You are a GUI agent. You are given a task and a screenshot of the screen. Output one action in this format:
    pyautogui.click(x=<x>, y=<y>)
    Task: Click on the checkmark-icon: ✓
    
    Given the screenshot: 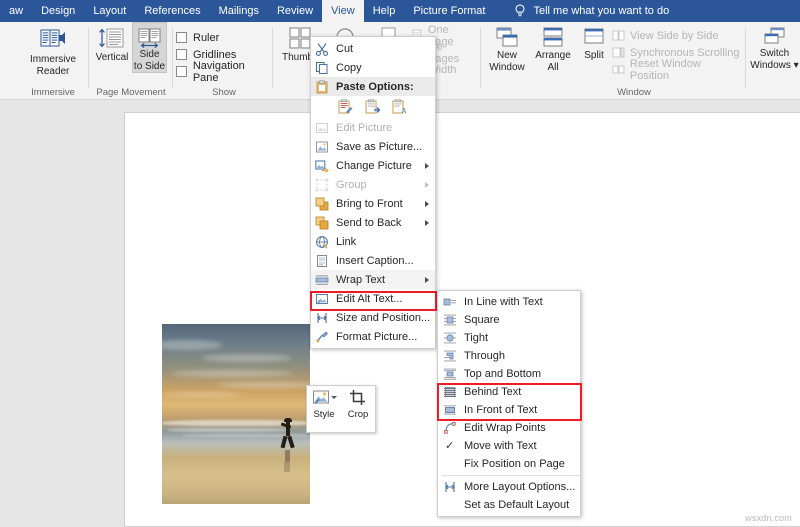 What is the action you would take?
    pyautogui.click(x=450, y=446)
    